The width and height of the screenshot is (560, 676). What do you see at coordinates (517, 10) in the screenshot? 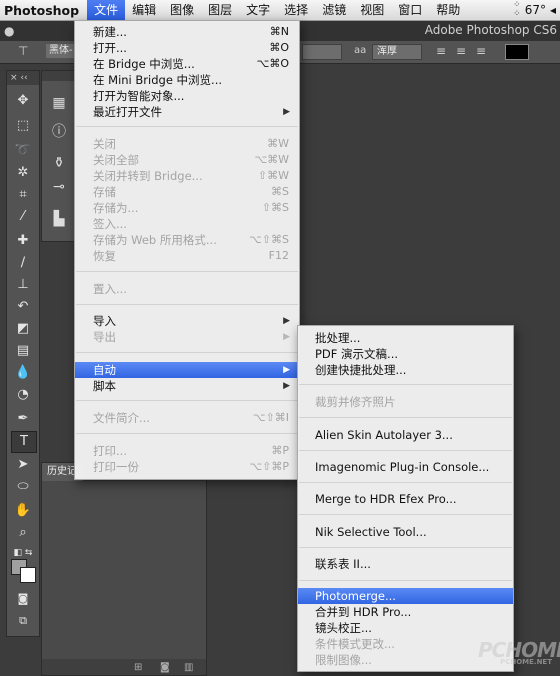
I see `weather-icon: ⁘ ⁘` at bounding box center [517, 10].